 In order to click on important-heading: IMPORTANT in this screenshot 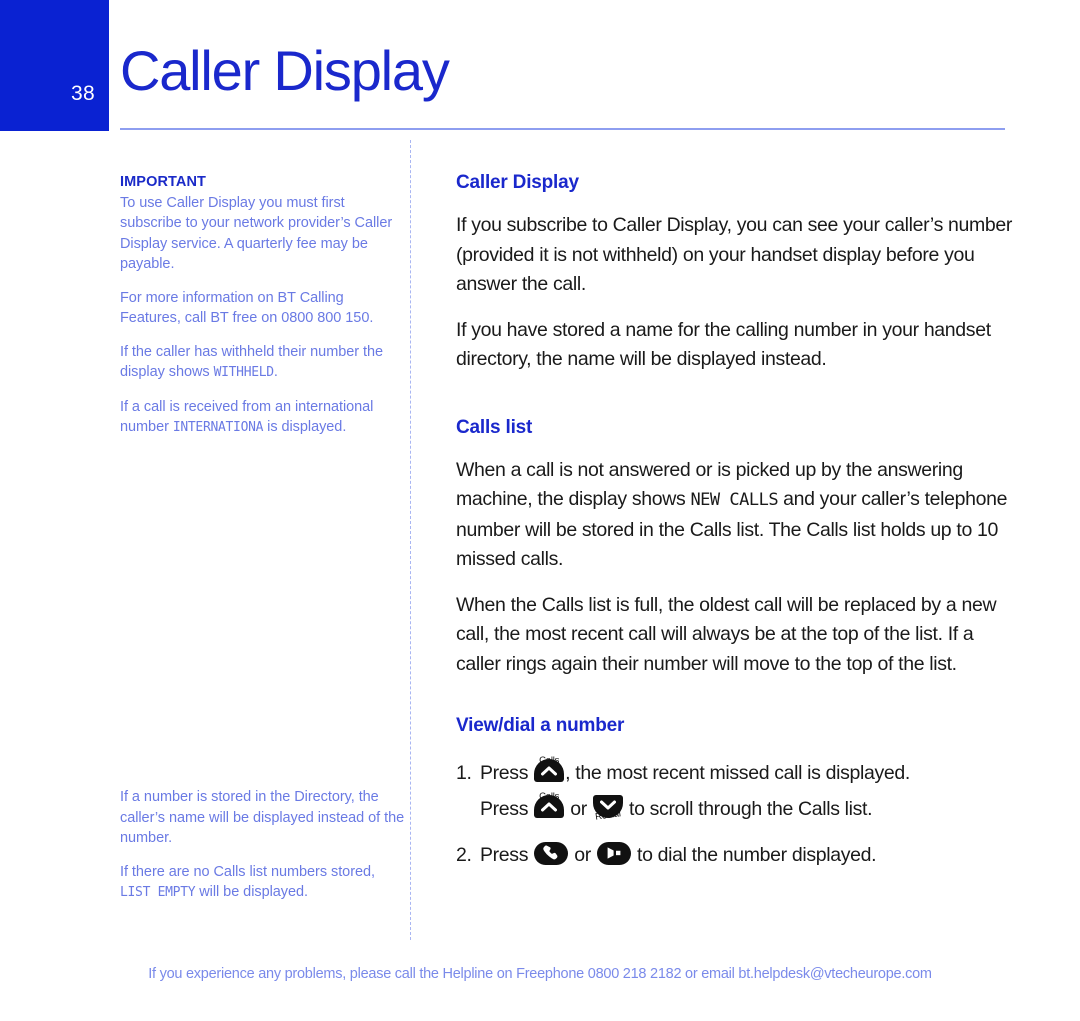, I will do `click(163, 182)`.